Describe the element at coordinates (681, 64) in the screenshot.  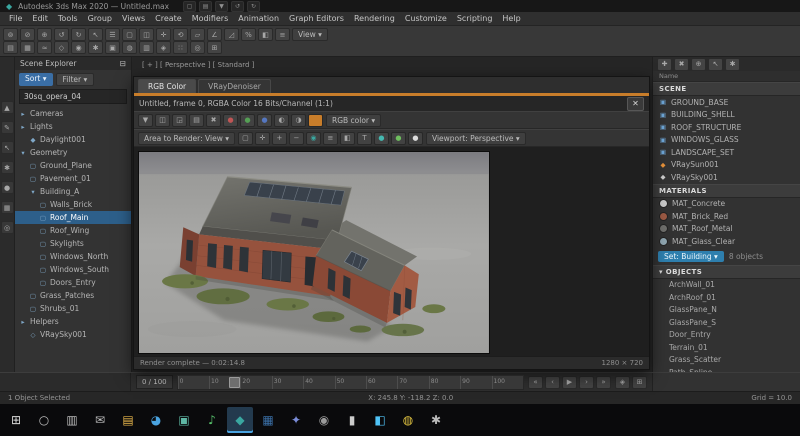
I see `delete-layer-icon: ✖` at that location.